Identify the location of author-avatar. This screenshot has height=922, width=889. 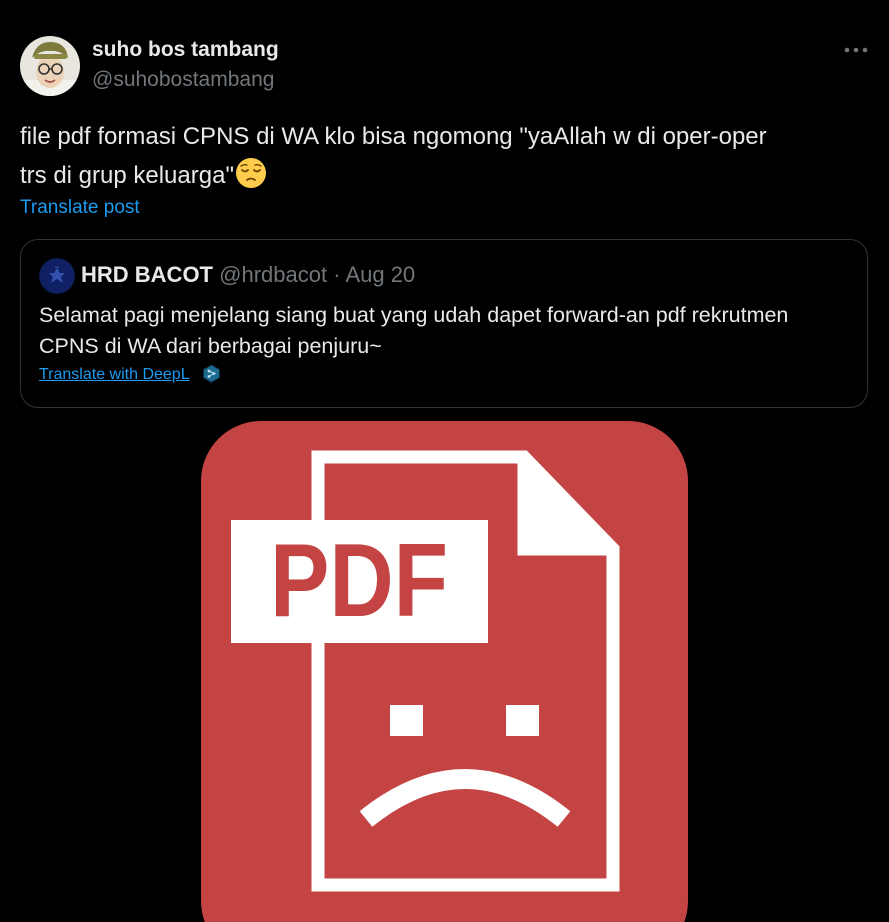
(50, 66).